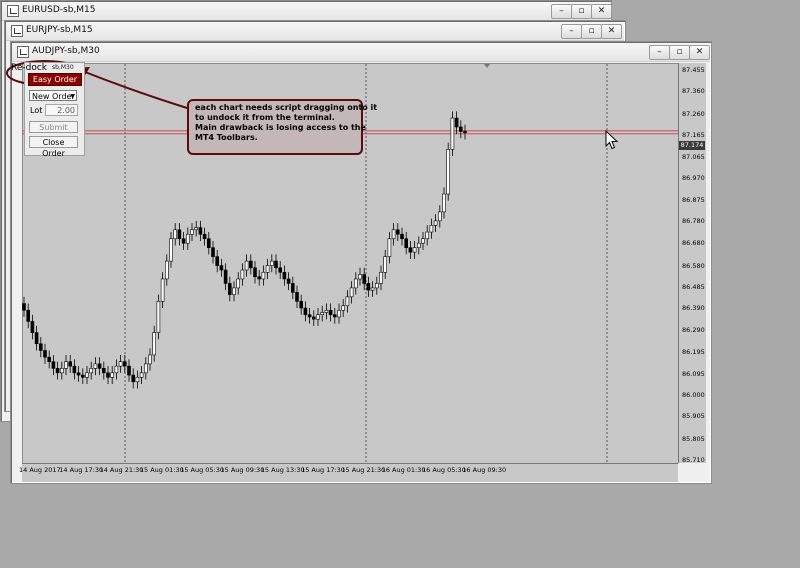  I want to click on price-tick-label: 86.780, so click(693, 220).